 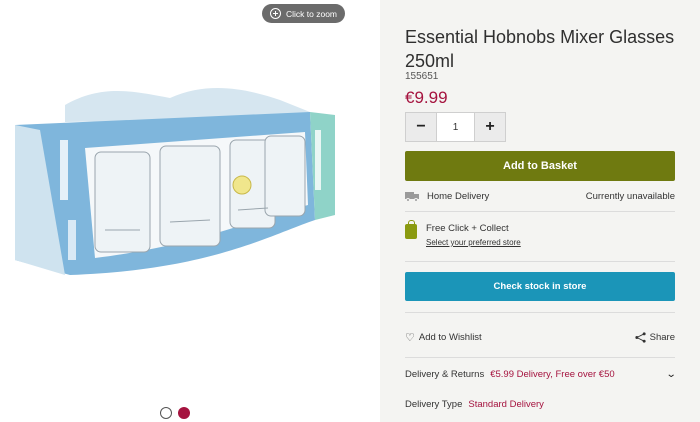 What do you see at coordinates (422, 76) in the screenshot?
I see `product-sku: 155651` at bounding box center [422, 76].